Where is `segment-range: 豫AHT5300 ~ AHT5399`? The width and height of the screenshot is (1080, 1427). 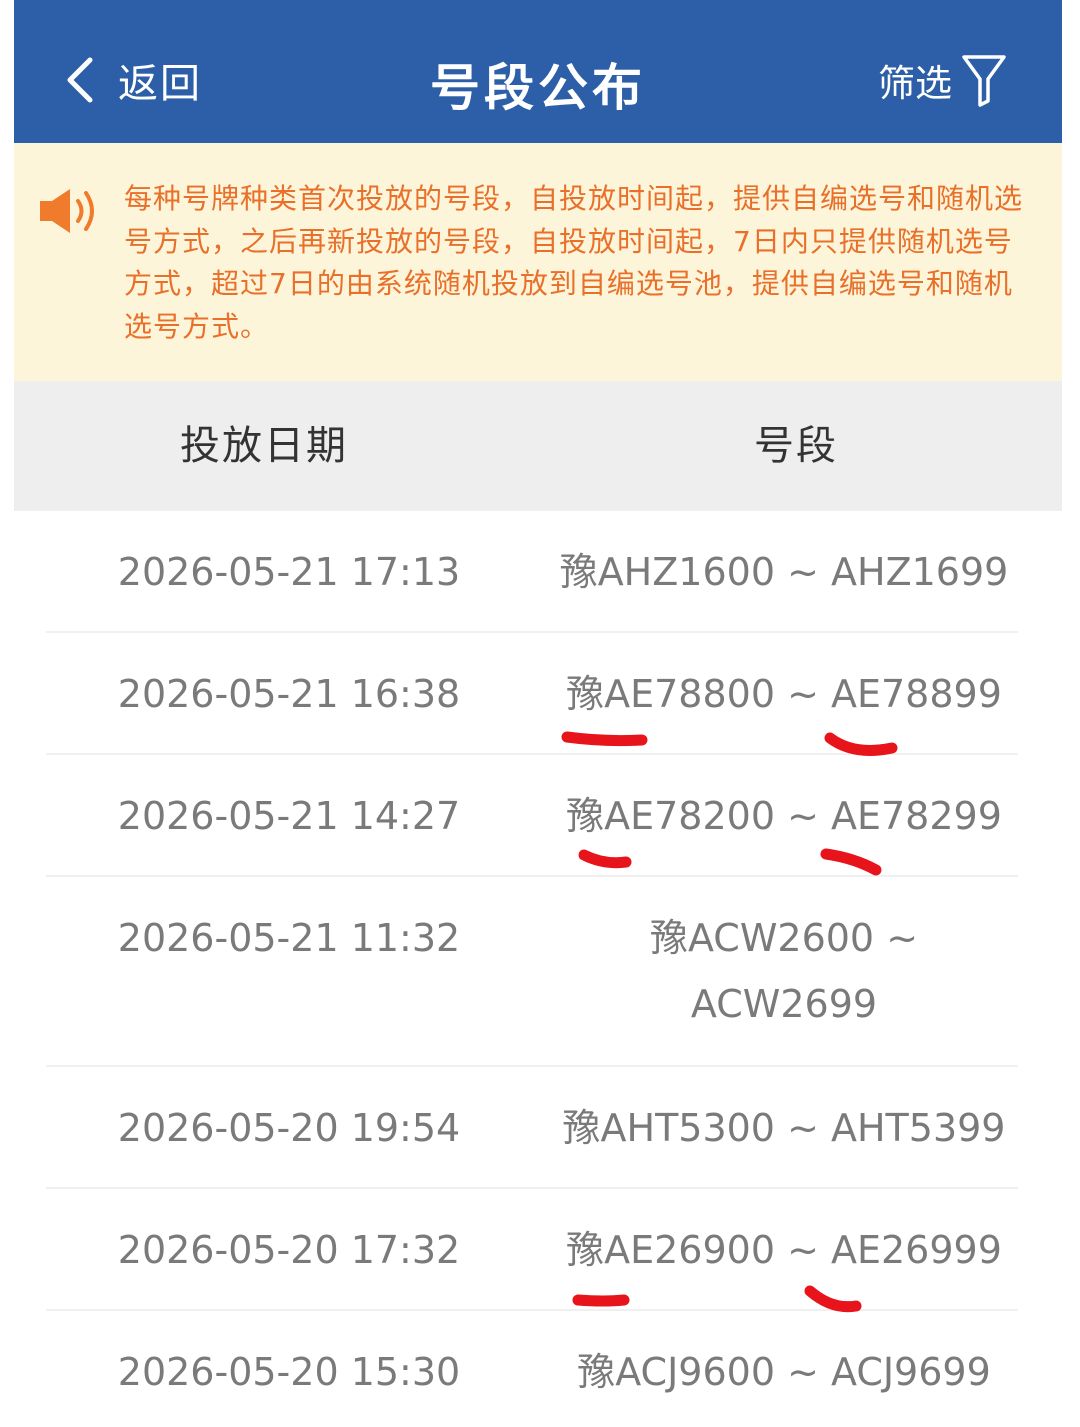 segment-range: 豫AHT5300 ~ AHT5399 is located at coordinates (784, 1128).